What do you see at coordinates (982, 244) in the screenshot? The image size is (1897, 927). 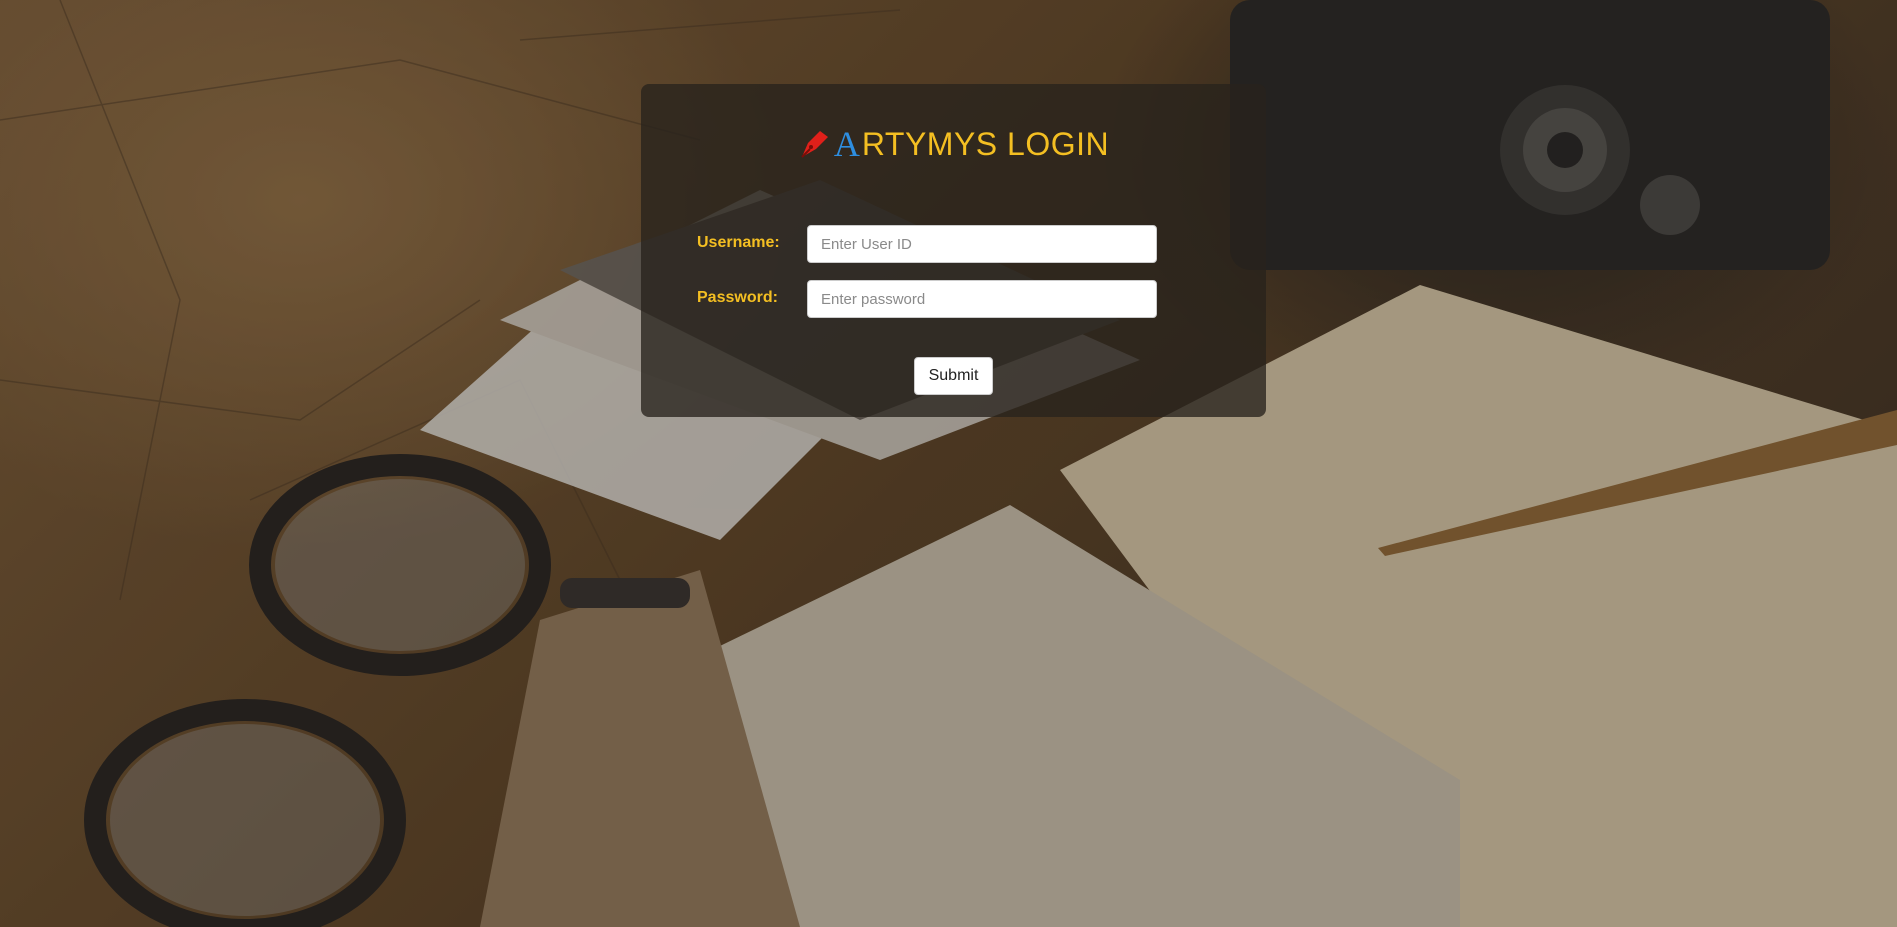 I see `username-input` at bounding box center [982, 244].